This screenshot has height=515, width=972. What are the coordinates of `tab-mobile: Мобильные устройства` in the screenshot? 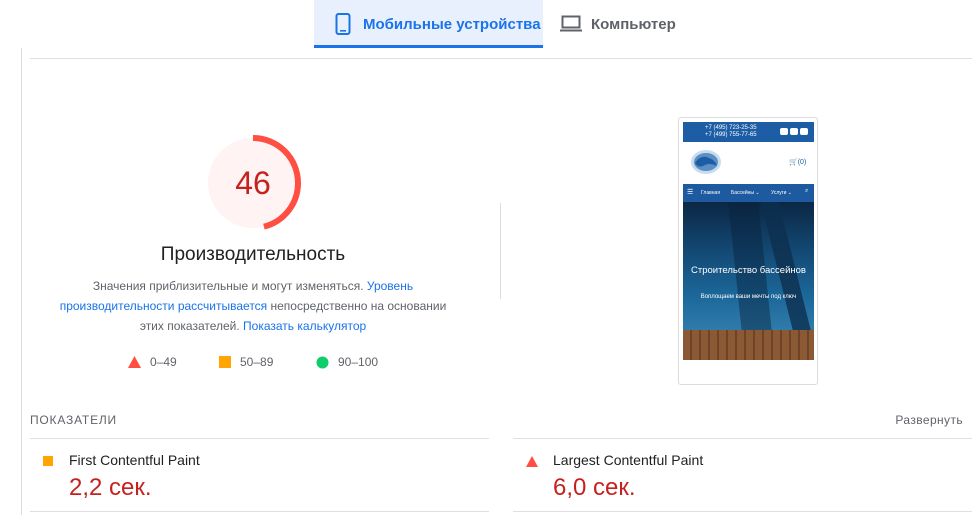 It's located at (428, 24).